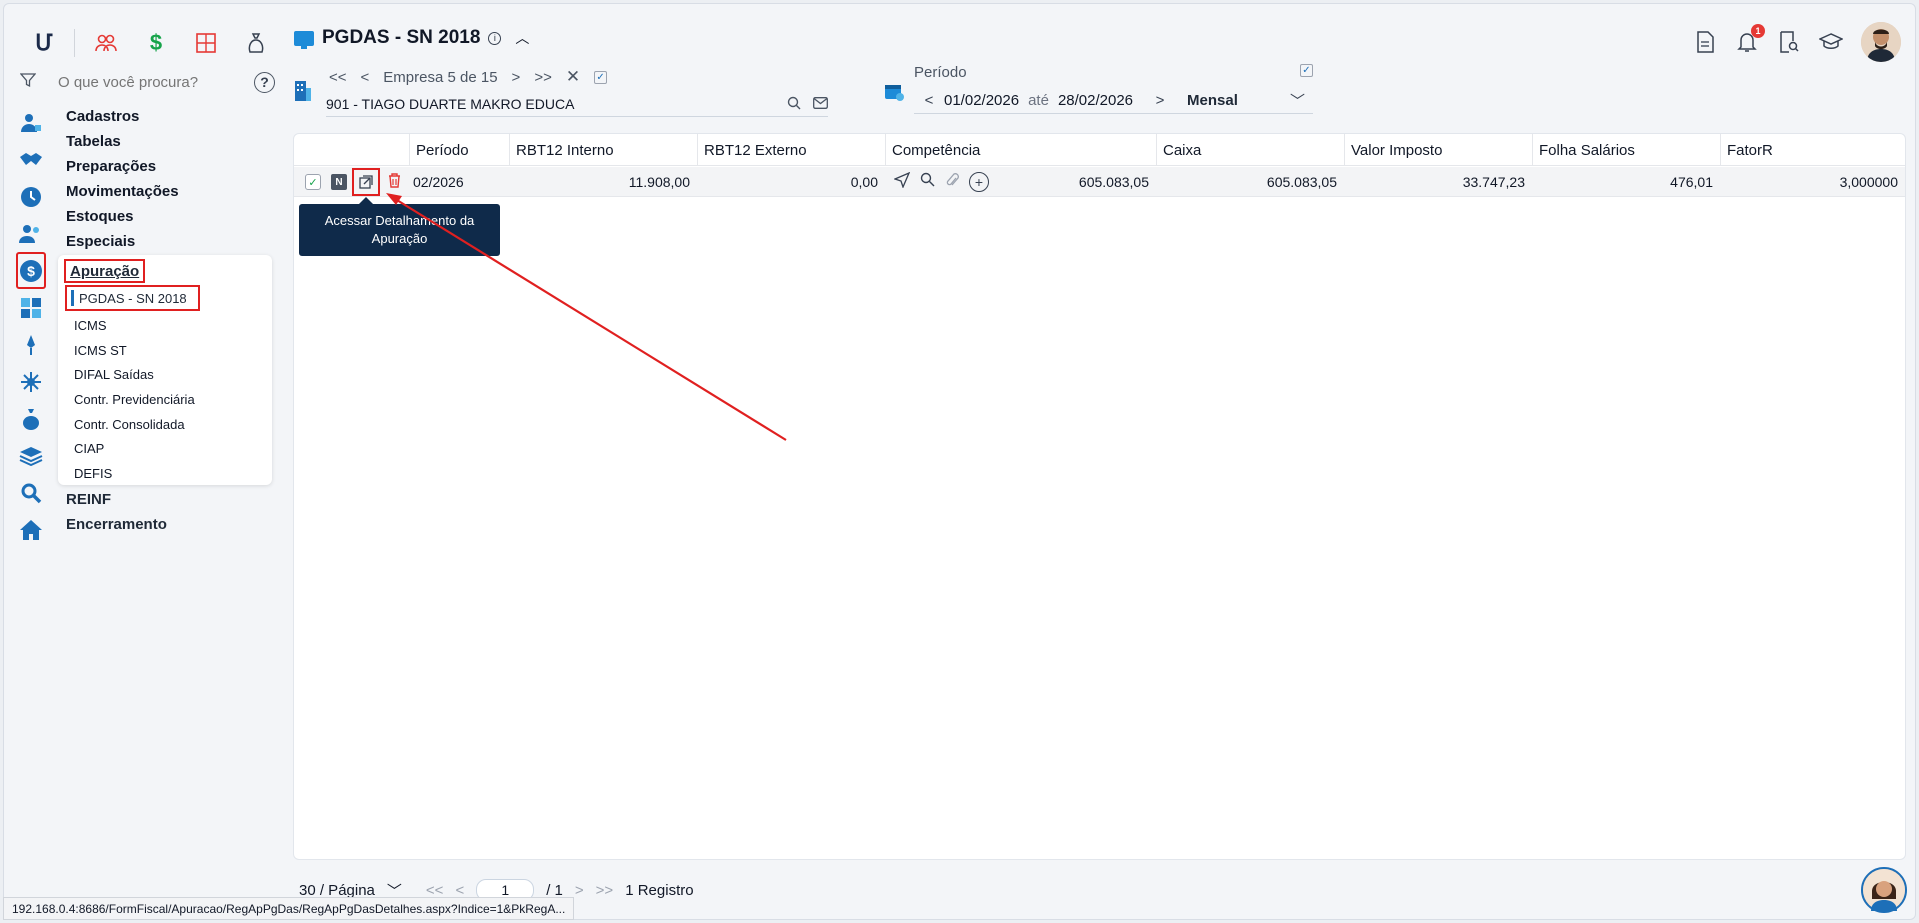 This screenshot has width=1919, height=923. Describe the element at coordinates (791, 150) in the screenshot. I see `column-header-rbt12-externo: RBT12 Externo` at that location.